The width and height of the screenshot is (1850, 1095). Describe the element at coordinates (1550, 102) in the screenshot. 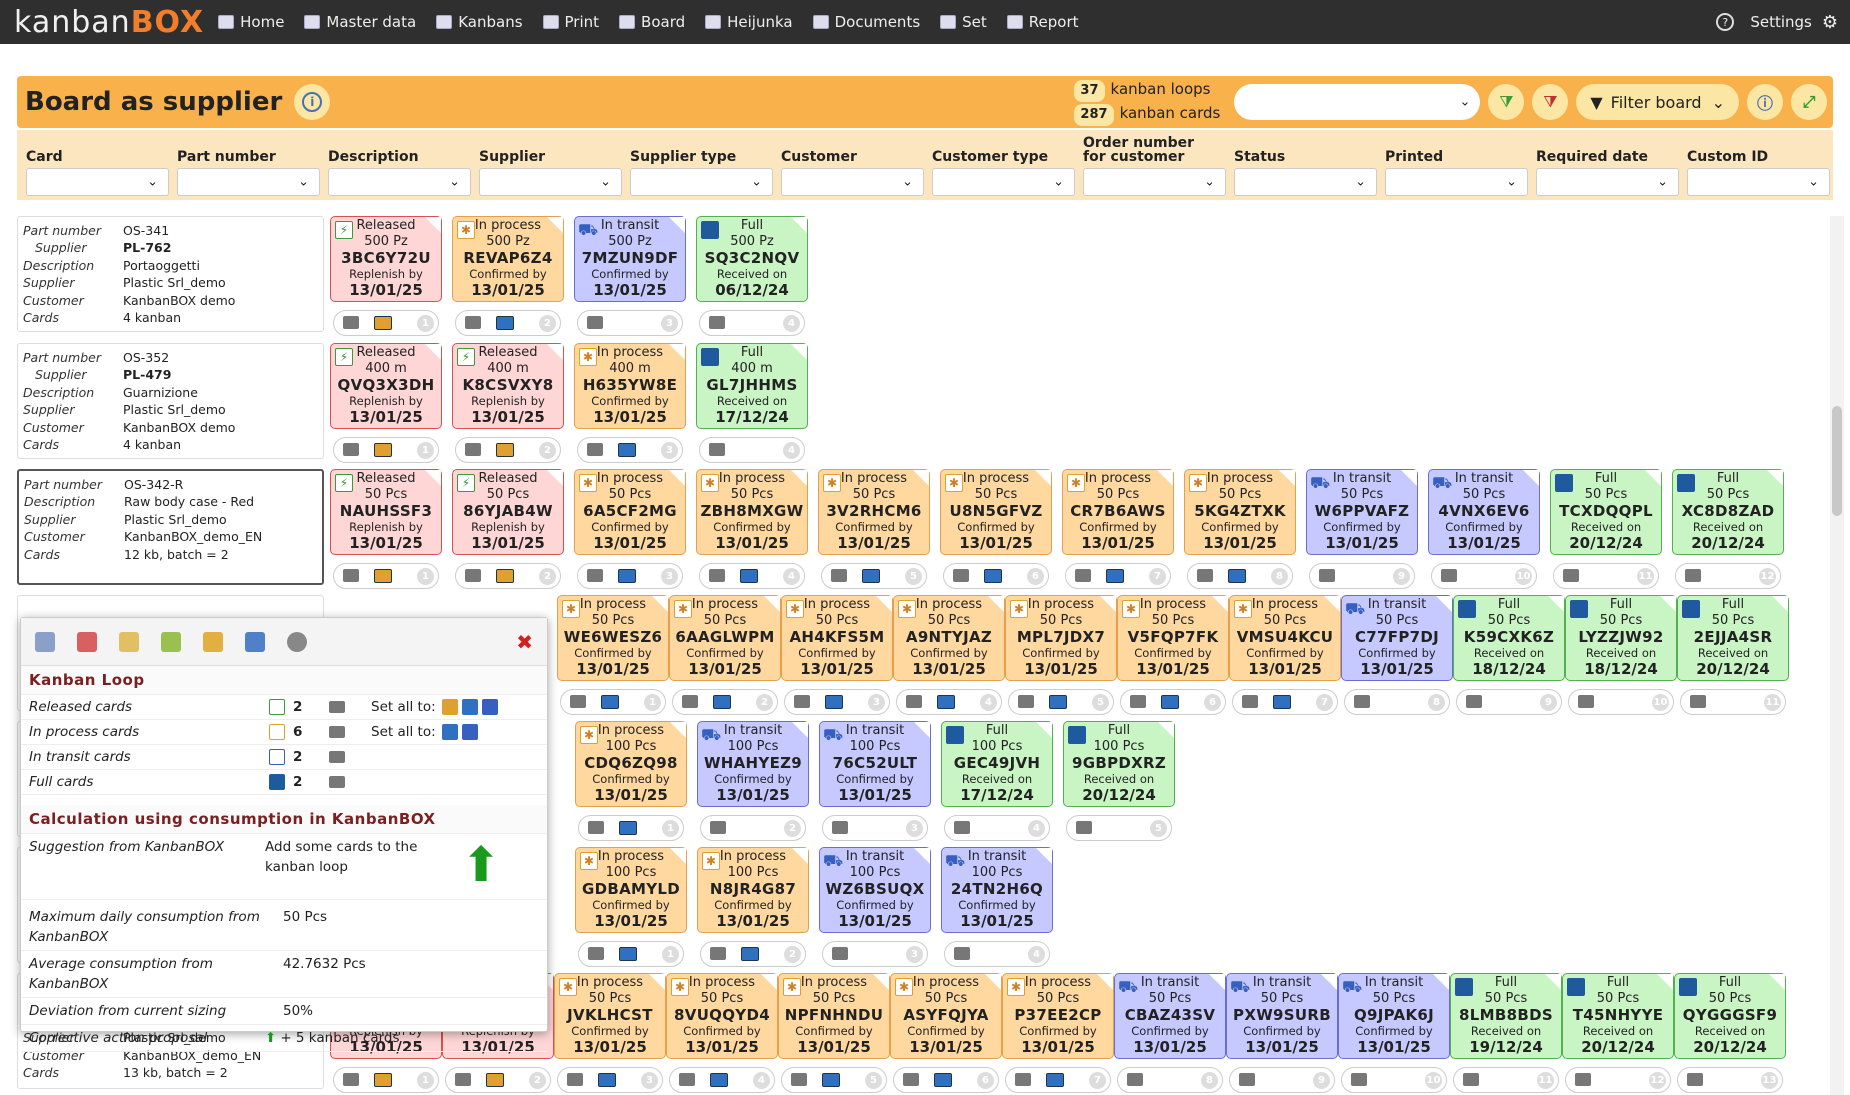

I see `remove-filter-button: ⧩` at that location.